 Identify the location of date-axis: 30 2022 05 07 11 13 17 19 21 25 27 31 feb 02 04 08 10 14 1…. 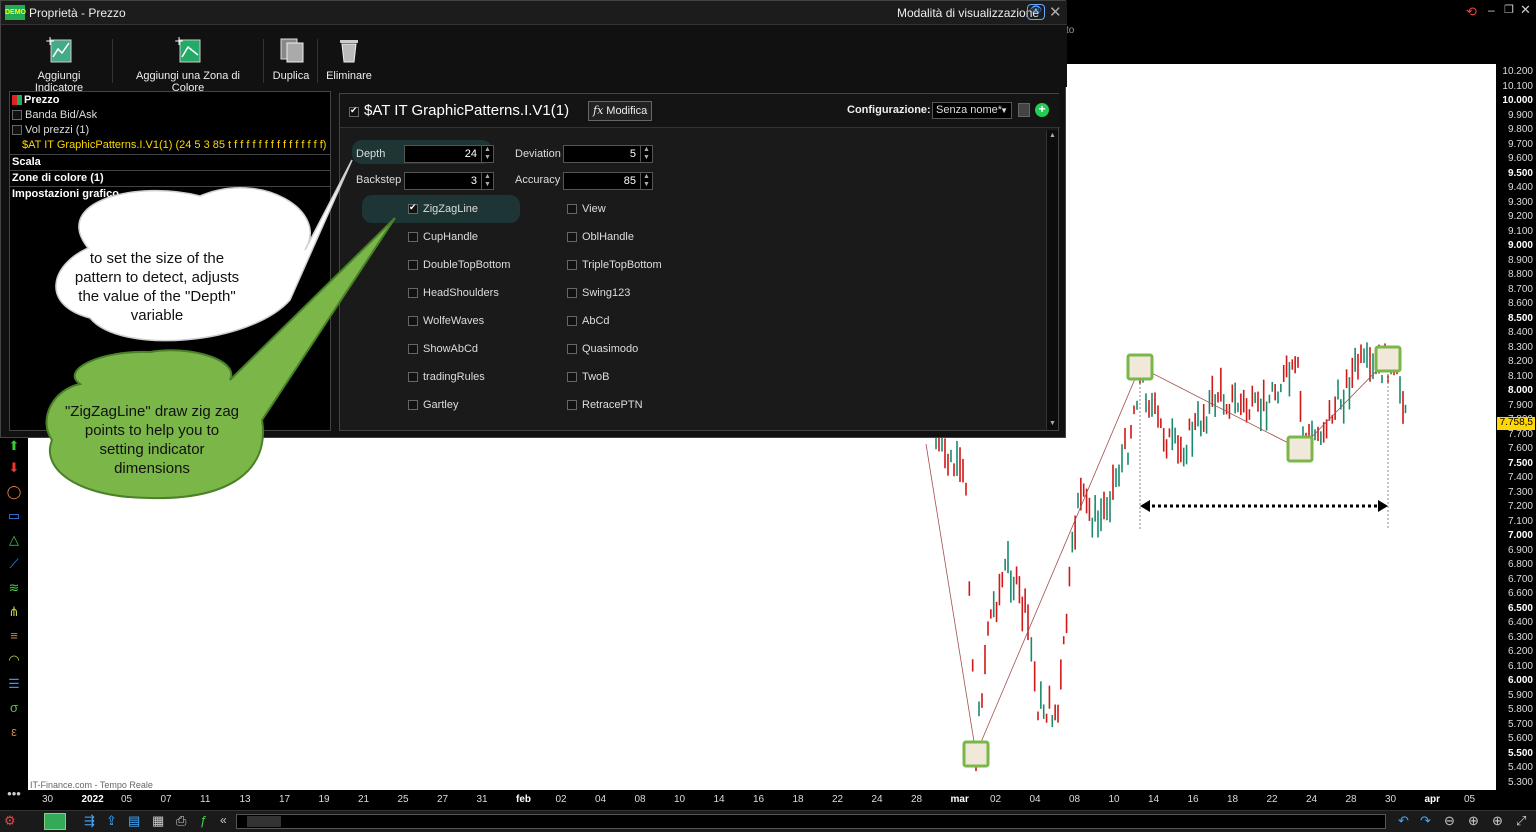
(782, 800).